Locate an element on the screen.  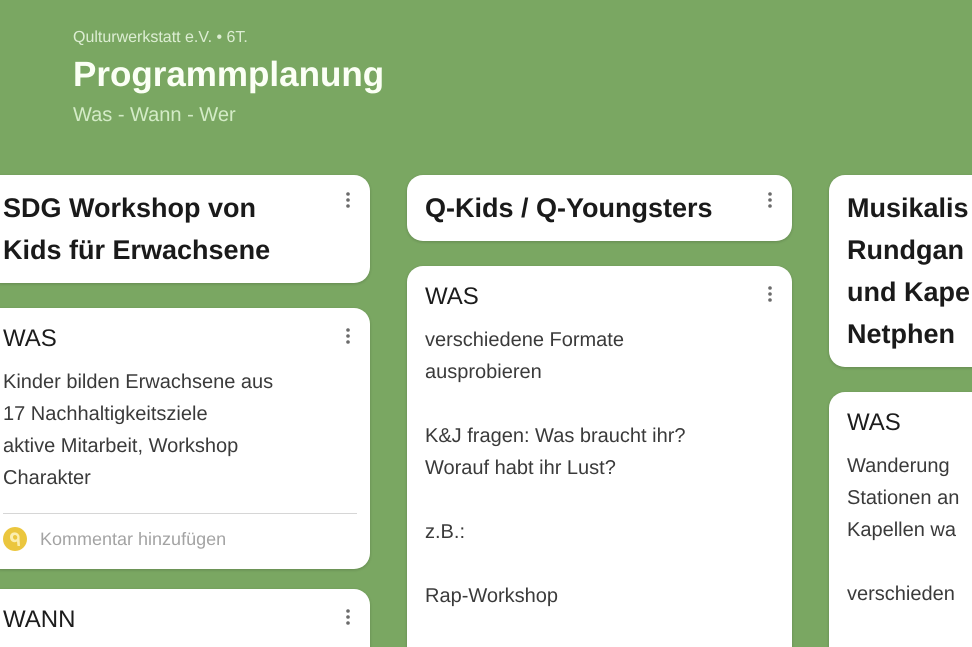
card-title: Musikalis Rundgan und Kape Netphen is located at coordinates (908, 271).